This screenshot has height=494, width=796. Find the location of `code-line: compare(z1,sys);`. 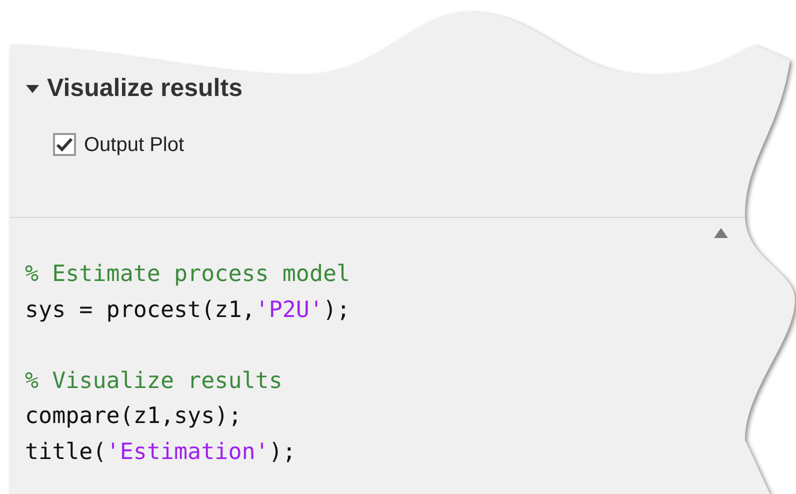

code-line: compare(z1,sys); is located at coordinates (134, 416).